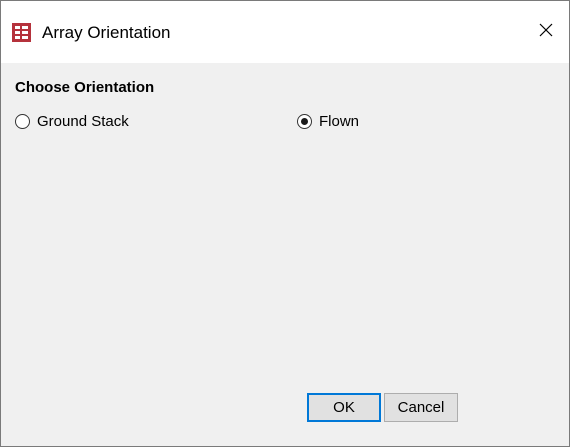 The image size is (570, 447). I want to click on ok-button: OK, so click(344, 407).